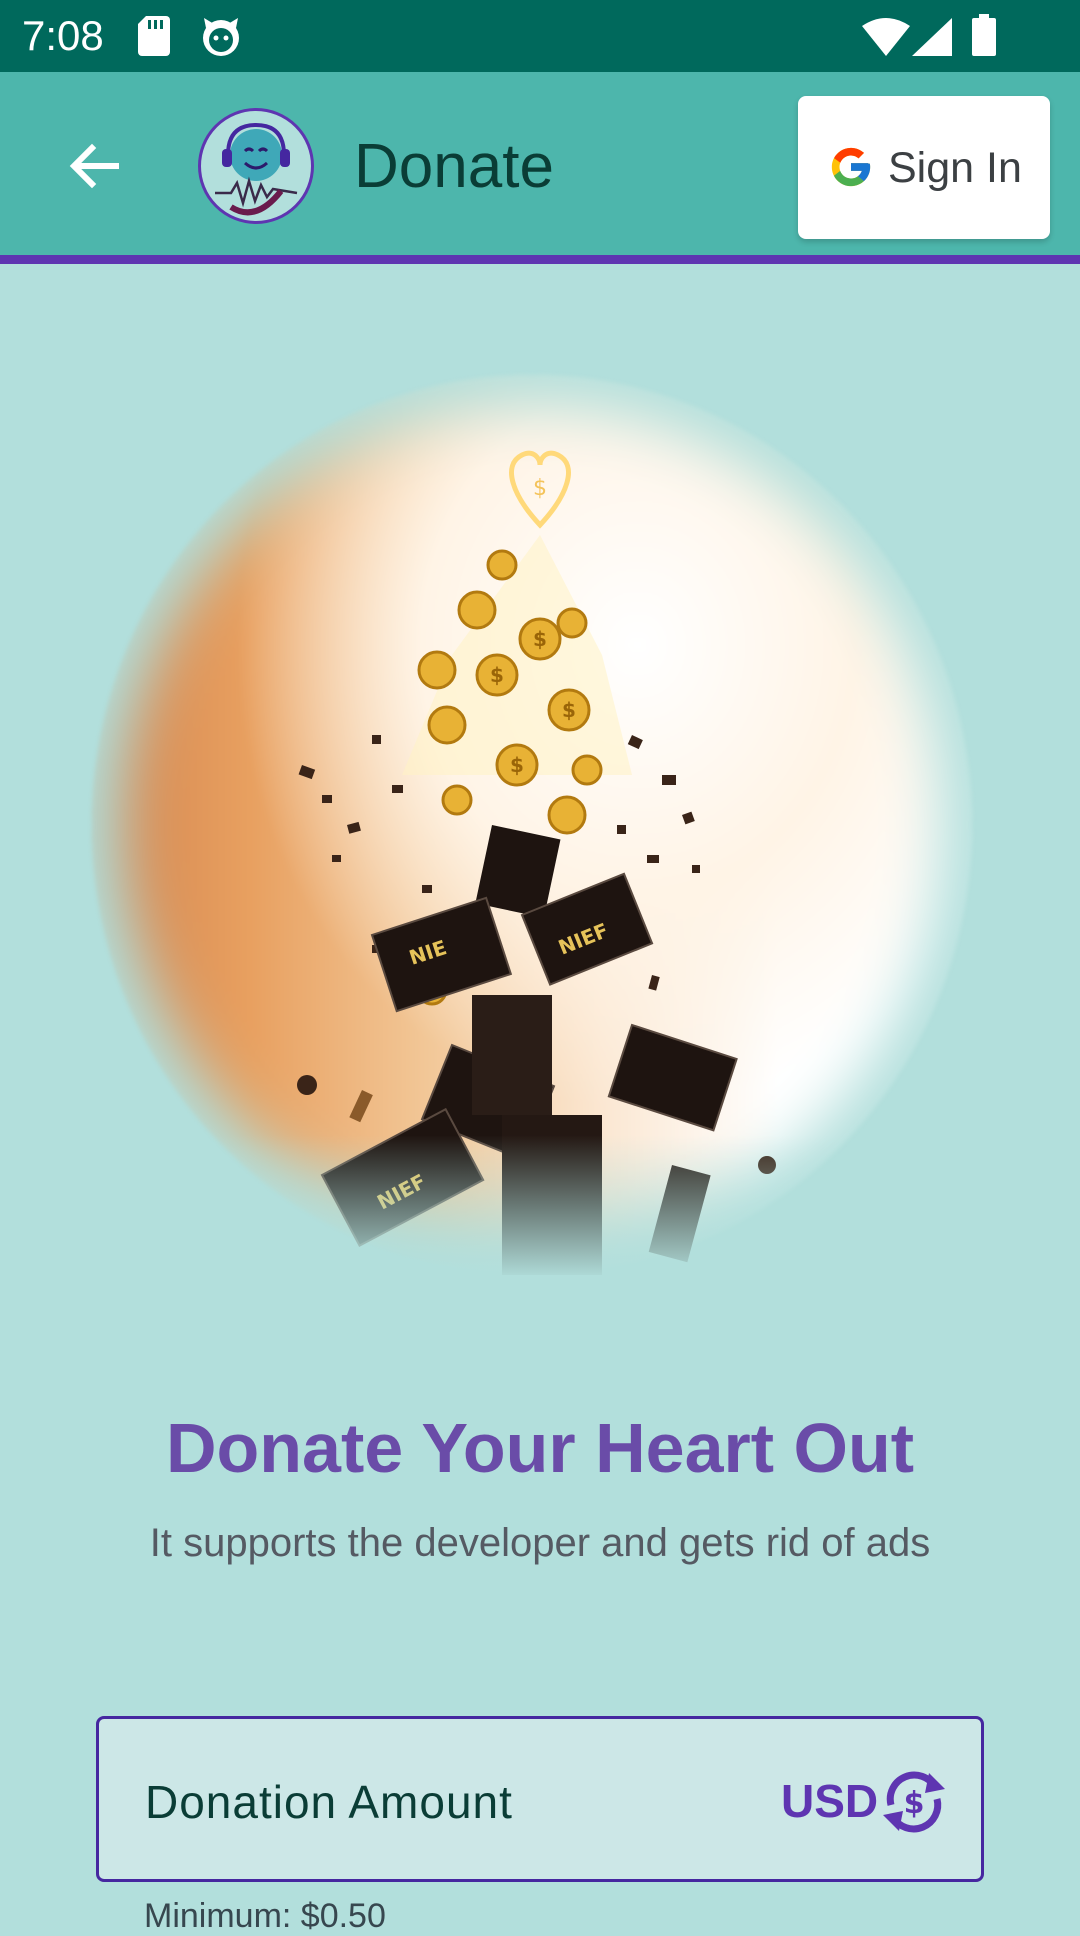 Image resolution: width=1080 pixels, height=1936 pixels. I want to click on currency-exchange-icon: $, so click(914, 1802).